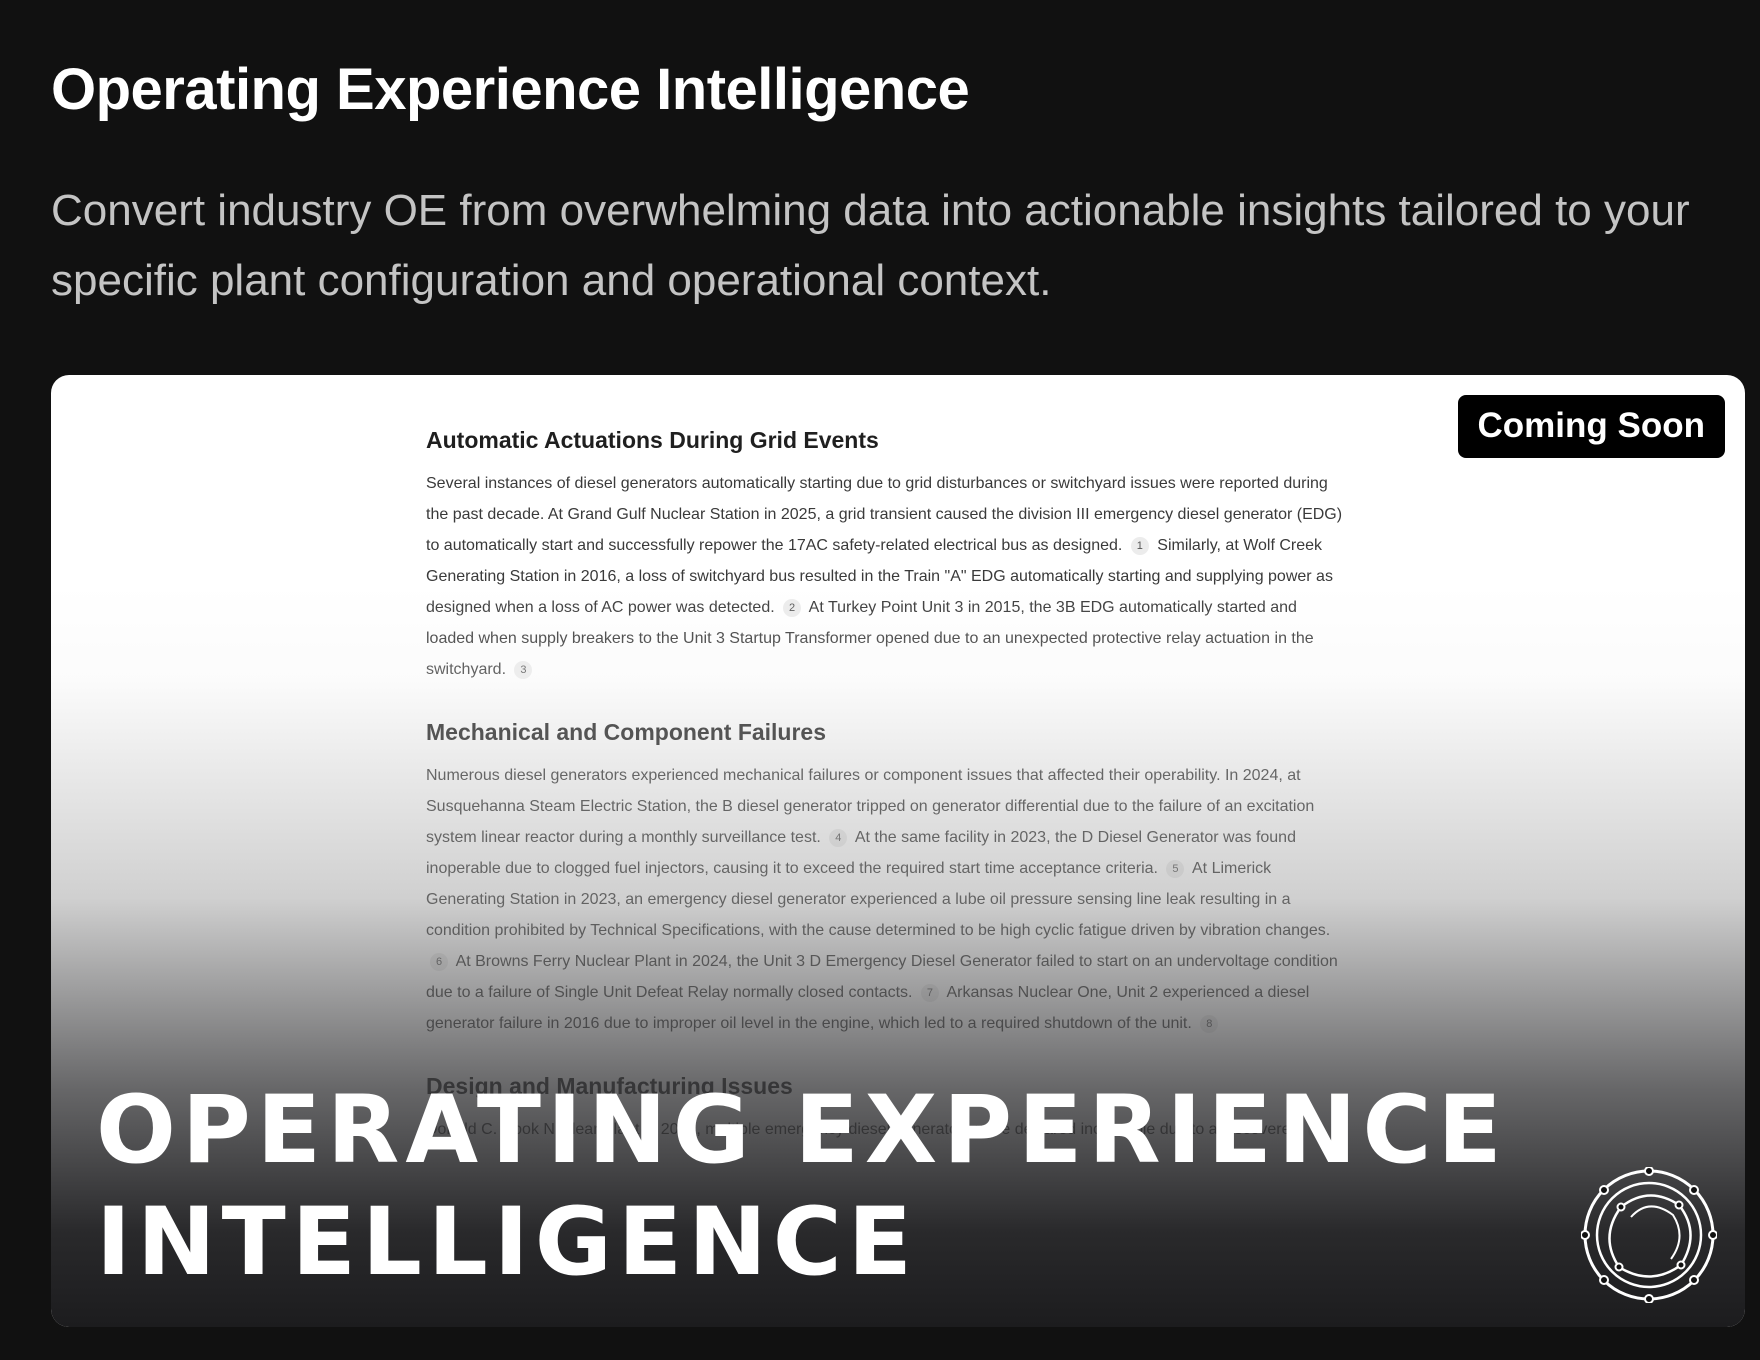  I want to click on citation-badge: 3, so click(523, 669).